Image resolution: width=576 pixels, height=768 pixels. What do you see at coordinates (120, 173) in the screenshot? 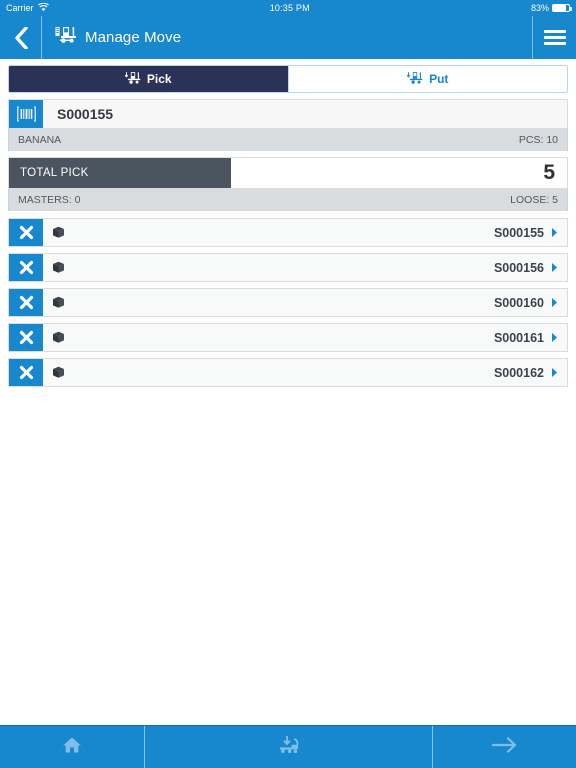
I see `total-pick-label: TOTAL PICK` at bounding box center [120, 173].